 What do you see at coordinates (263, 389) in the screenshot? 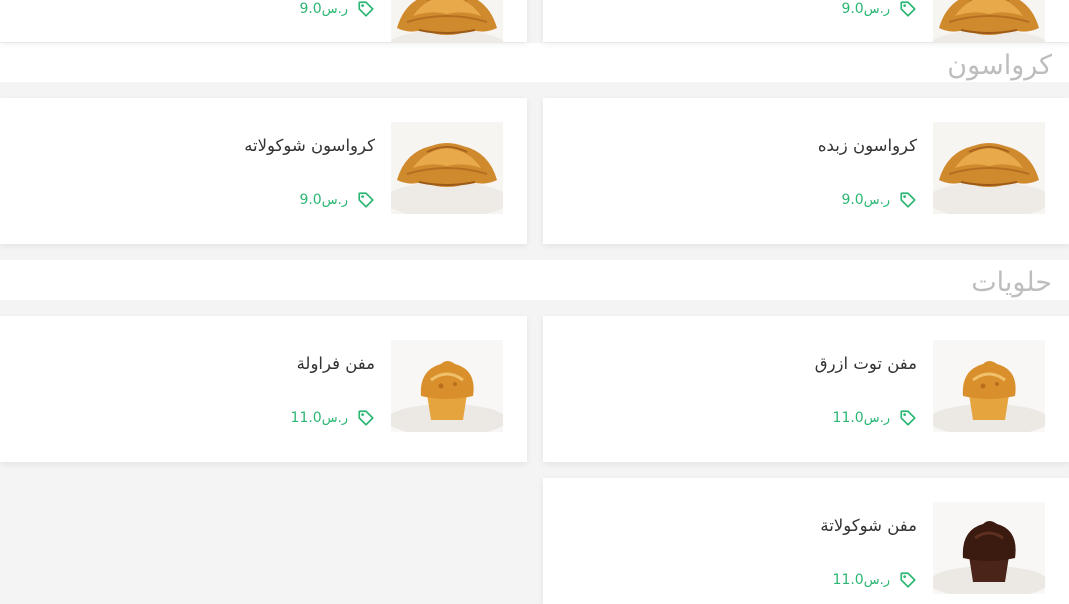
I see `menu-item-card: مفن فراولة 11.0ر.س` at bounding box center [263, 389].